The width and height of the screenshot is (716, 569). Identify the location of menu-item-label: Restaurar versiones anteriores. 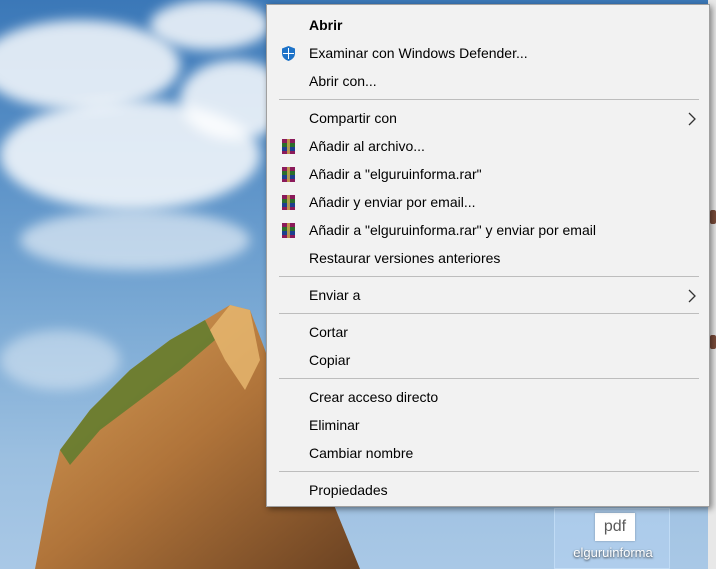
(405, 258).